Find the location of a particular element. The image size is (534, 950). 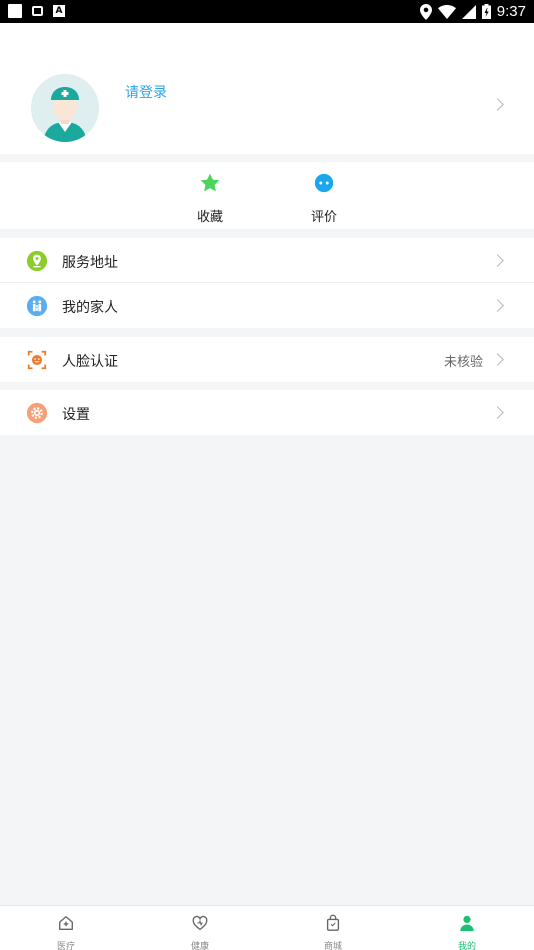

face-scan-icon is located at coordinates (37, 360).